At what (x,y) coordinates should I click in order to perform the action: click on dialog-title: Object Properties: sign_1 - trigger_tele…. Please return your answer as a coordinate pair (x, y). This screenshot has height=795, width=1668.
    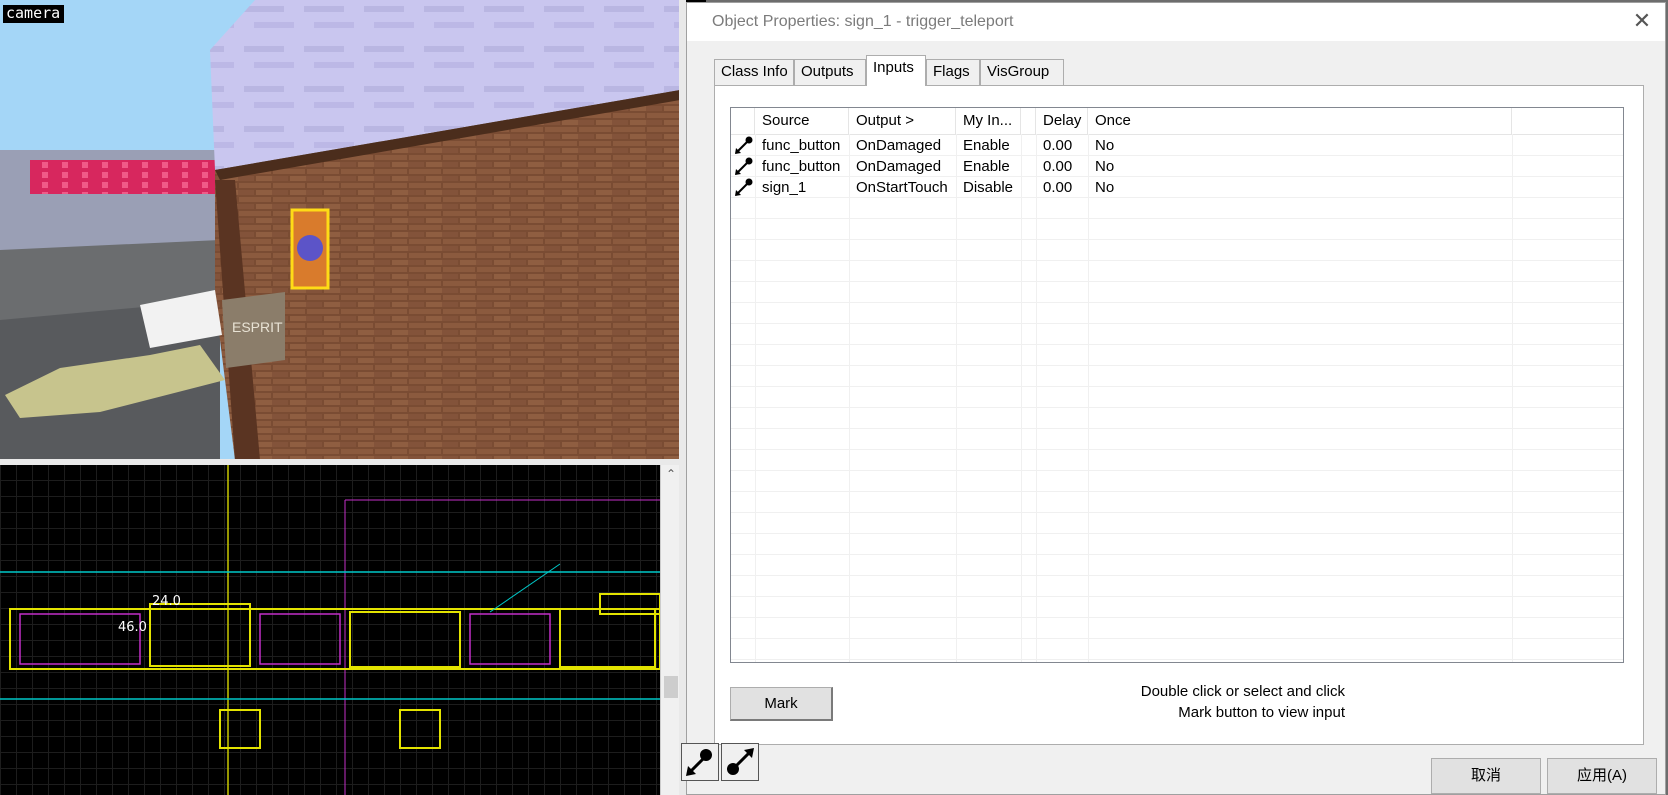
    Looking at the image, I should click on (863, 21).